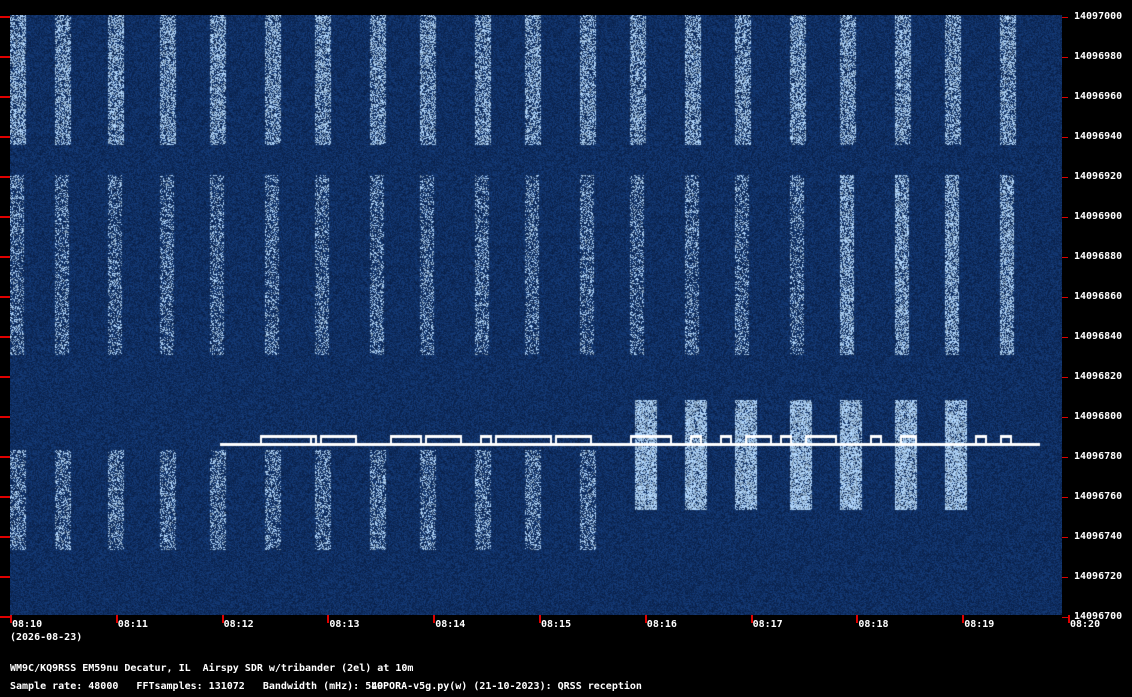 The width and height of the screenshot is (1132, 697). I want to click on y-label: 14096940, so click(1098, 136).